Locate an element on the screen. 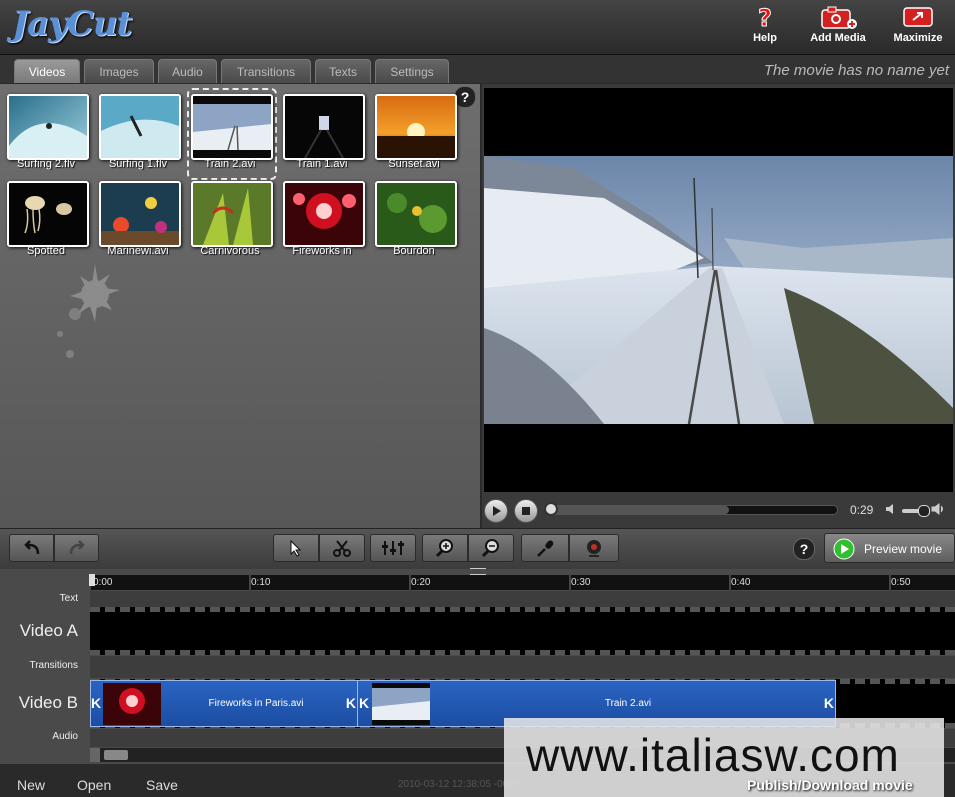 Image resolution: width=955 pixels, height=797 pixels. seek-bar is located at coordinates (691, 510).